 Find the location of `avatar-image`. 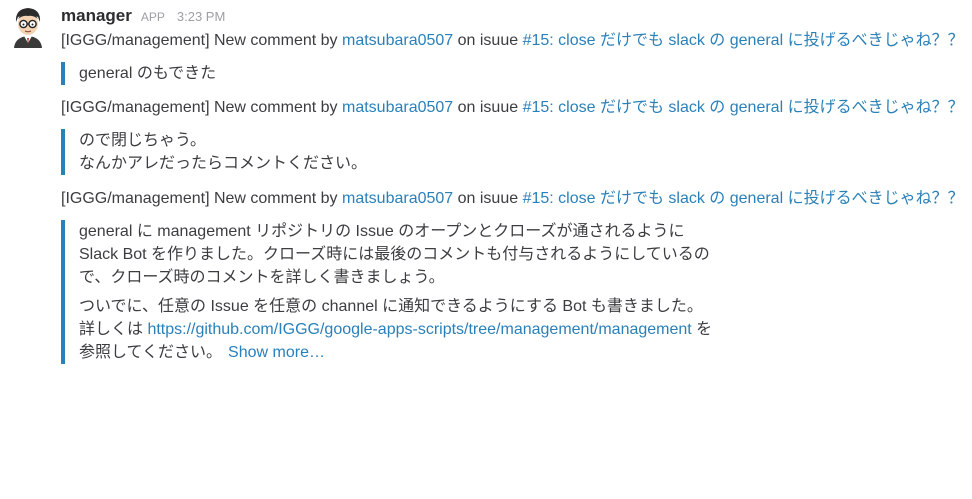

avatar-image is located at coordinates (28, 28).